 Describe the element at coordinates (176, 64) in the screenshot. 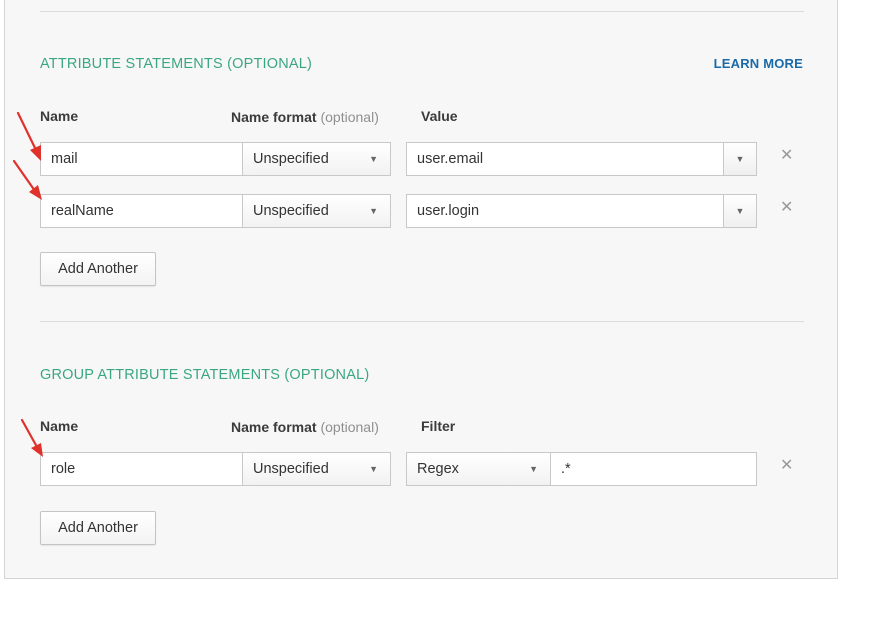

I see `attribute-statements-title: ATTRIBUTE STATEMENTS (OPTIONAL)` at that location.